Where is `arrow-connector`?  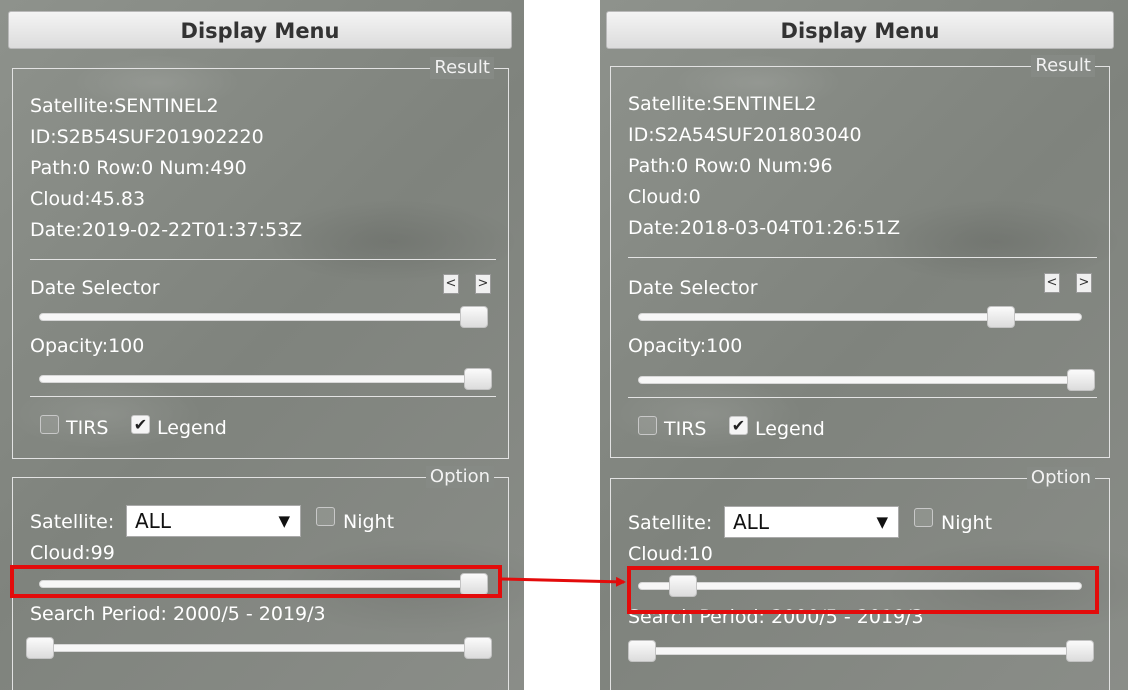 arrow-connector is located at coordinates (563, 581).